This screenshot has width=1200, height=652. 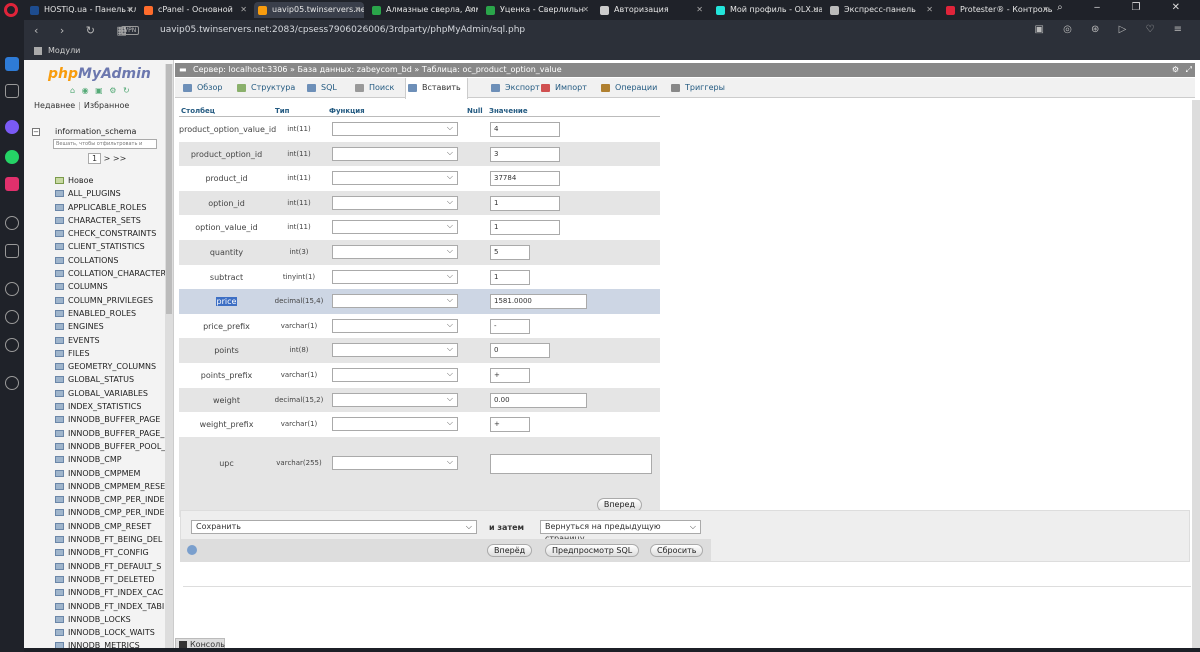 I want to click on heart-icon, so click(x=12, y=289).